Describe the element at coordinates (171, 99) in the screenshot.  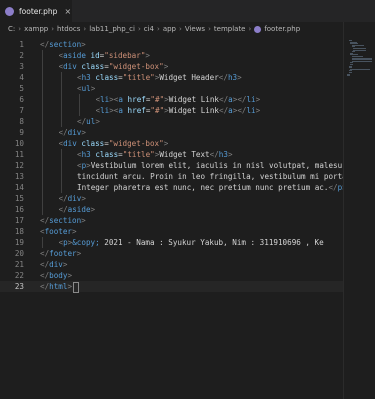
I see `code-line-6: 6 <li><a href="#">Widget Link</a></li>` at that location.